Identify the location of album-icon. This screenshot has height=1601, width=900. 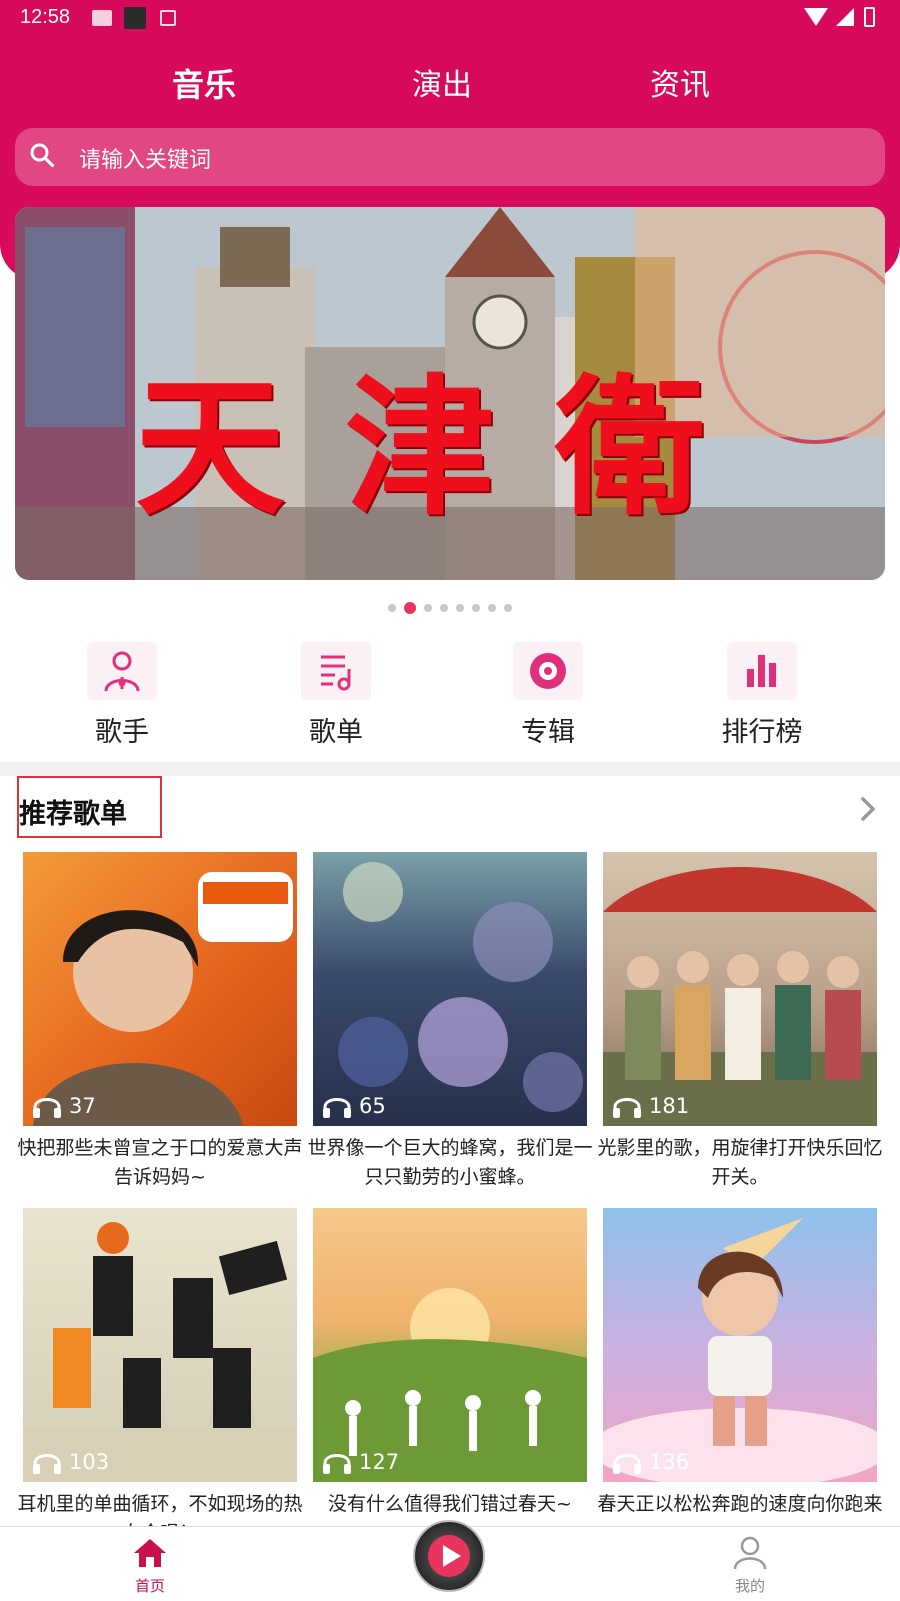
(548, 671).